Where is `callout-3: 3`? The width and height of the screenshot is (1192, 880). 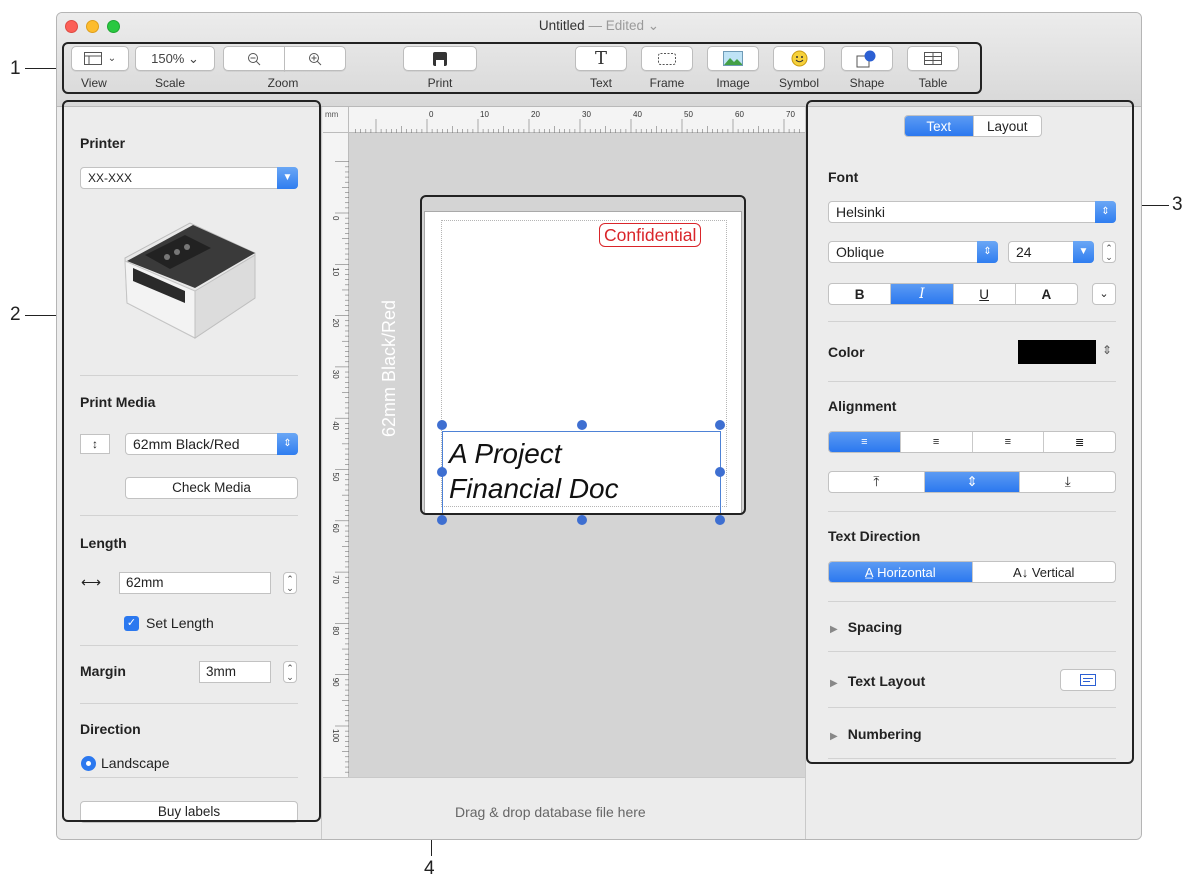 callout-3: 3 is located at coordinates (1177, 204).